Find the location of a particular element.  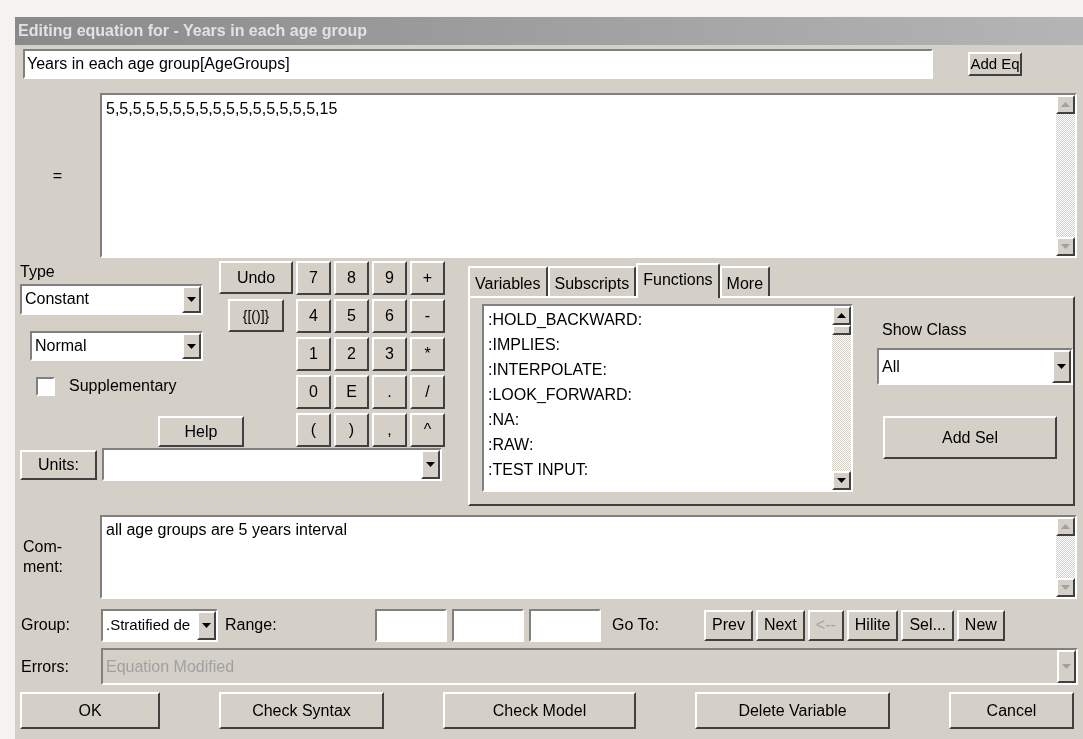

list-item: :HOLD_BACKWARD: is located at coordinates (660, 319).